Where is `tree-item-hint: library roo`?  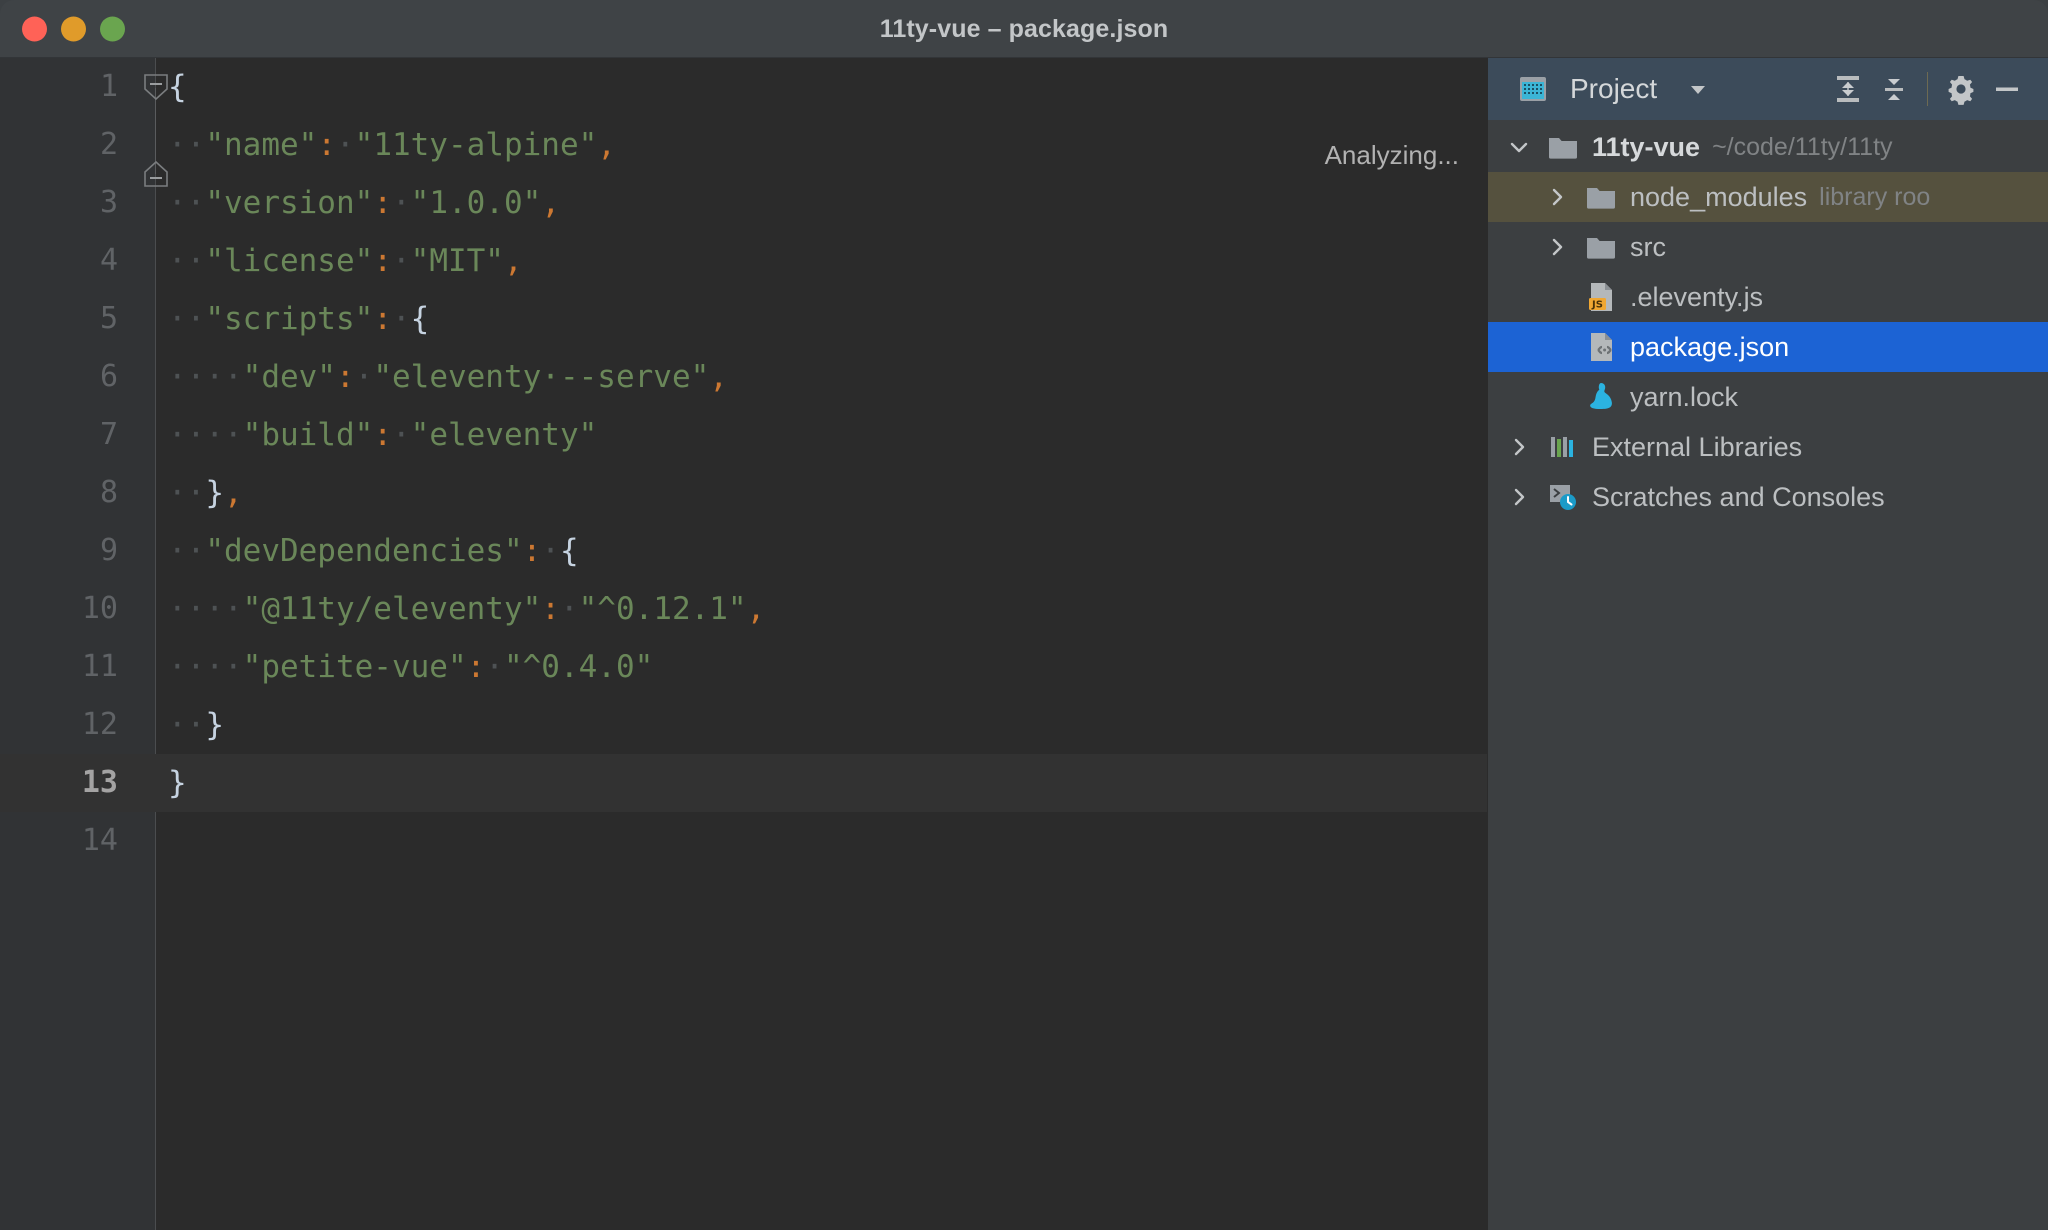 tree-item-hint: library roo is located at coordinates (1875, 196).